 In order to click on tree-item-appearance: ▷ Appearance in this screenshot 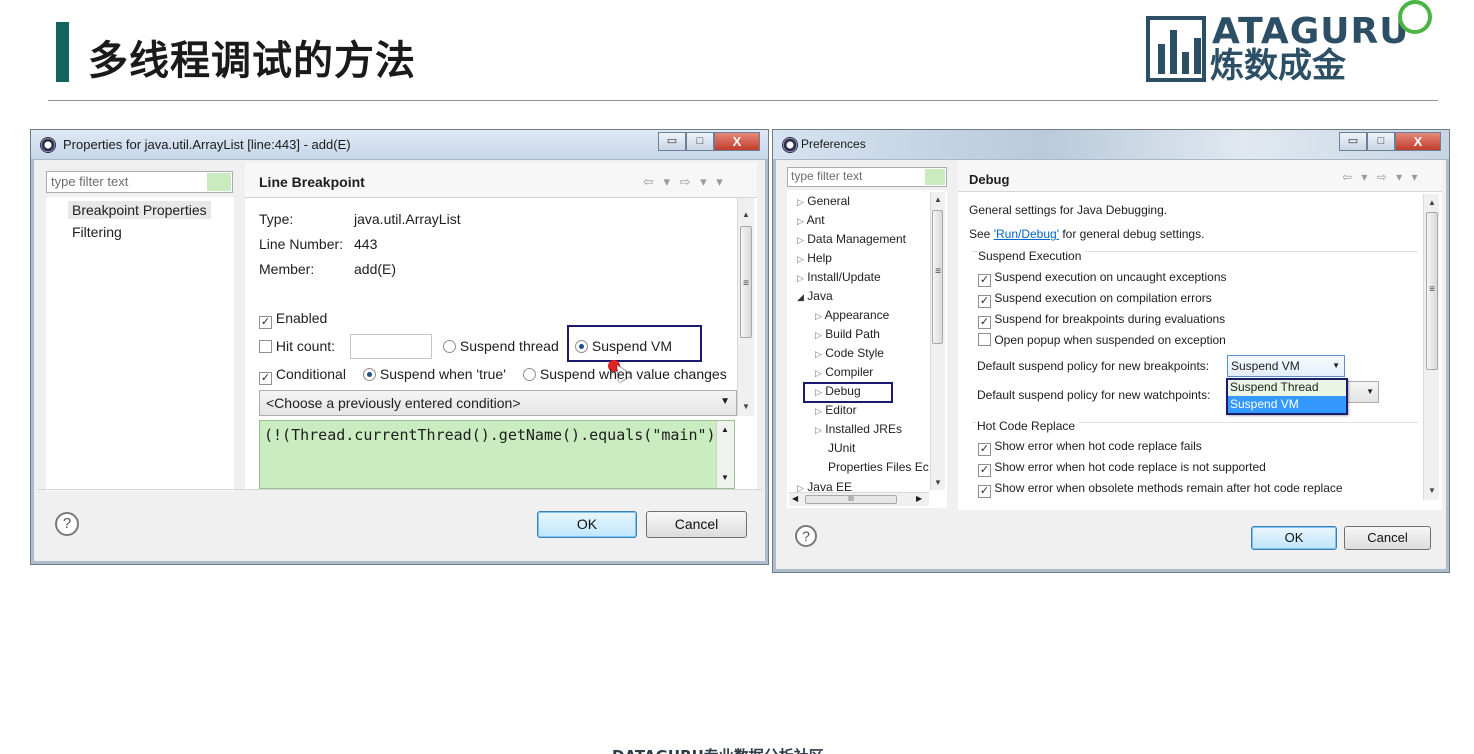, I will do `click(852, 315)`.